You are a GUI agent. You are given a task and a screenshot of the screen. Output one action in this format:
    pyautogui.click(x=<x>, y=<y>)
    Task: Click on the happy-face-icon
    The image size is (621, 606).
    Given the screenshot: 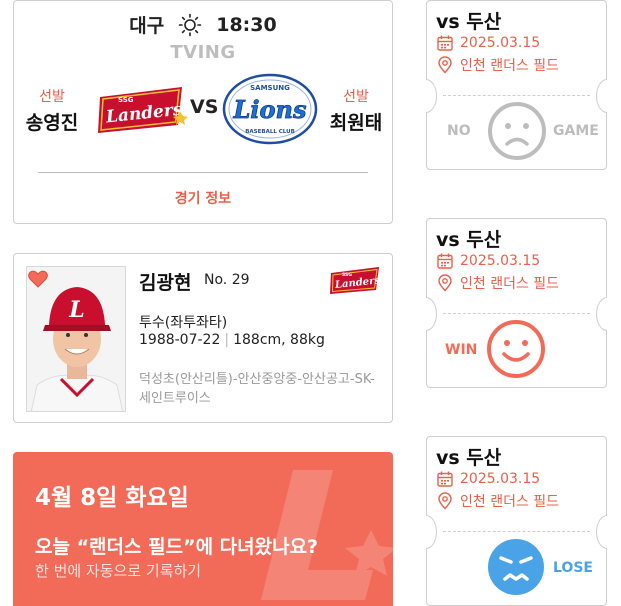 What is the action you would take?
    pyautogui.click(x=516, y=349)
    